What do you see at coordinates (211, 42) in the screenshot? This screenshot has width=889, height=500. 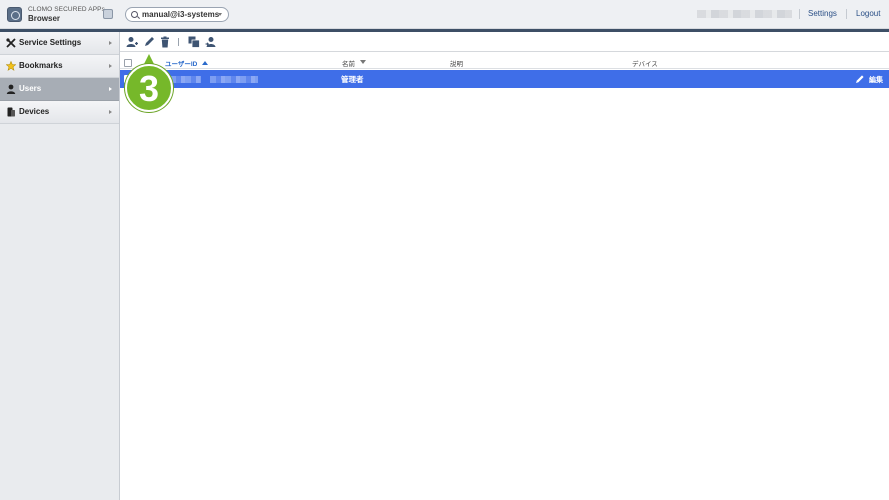 I see `import-user-icon` at bounding box center [211, 42].